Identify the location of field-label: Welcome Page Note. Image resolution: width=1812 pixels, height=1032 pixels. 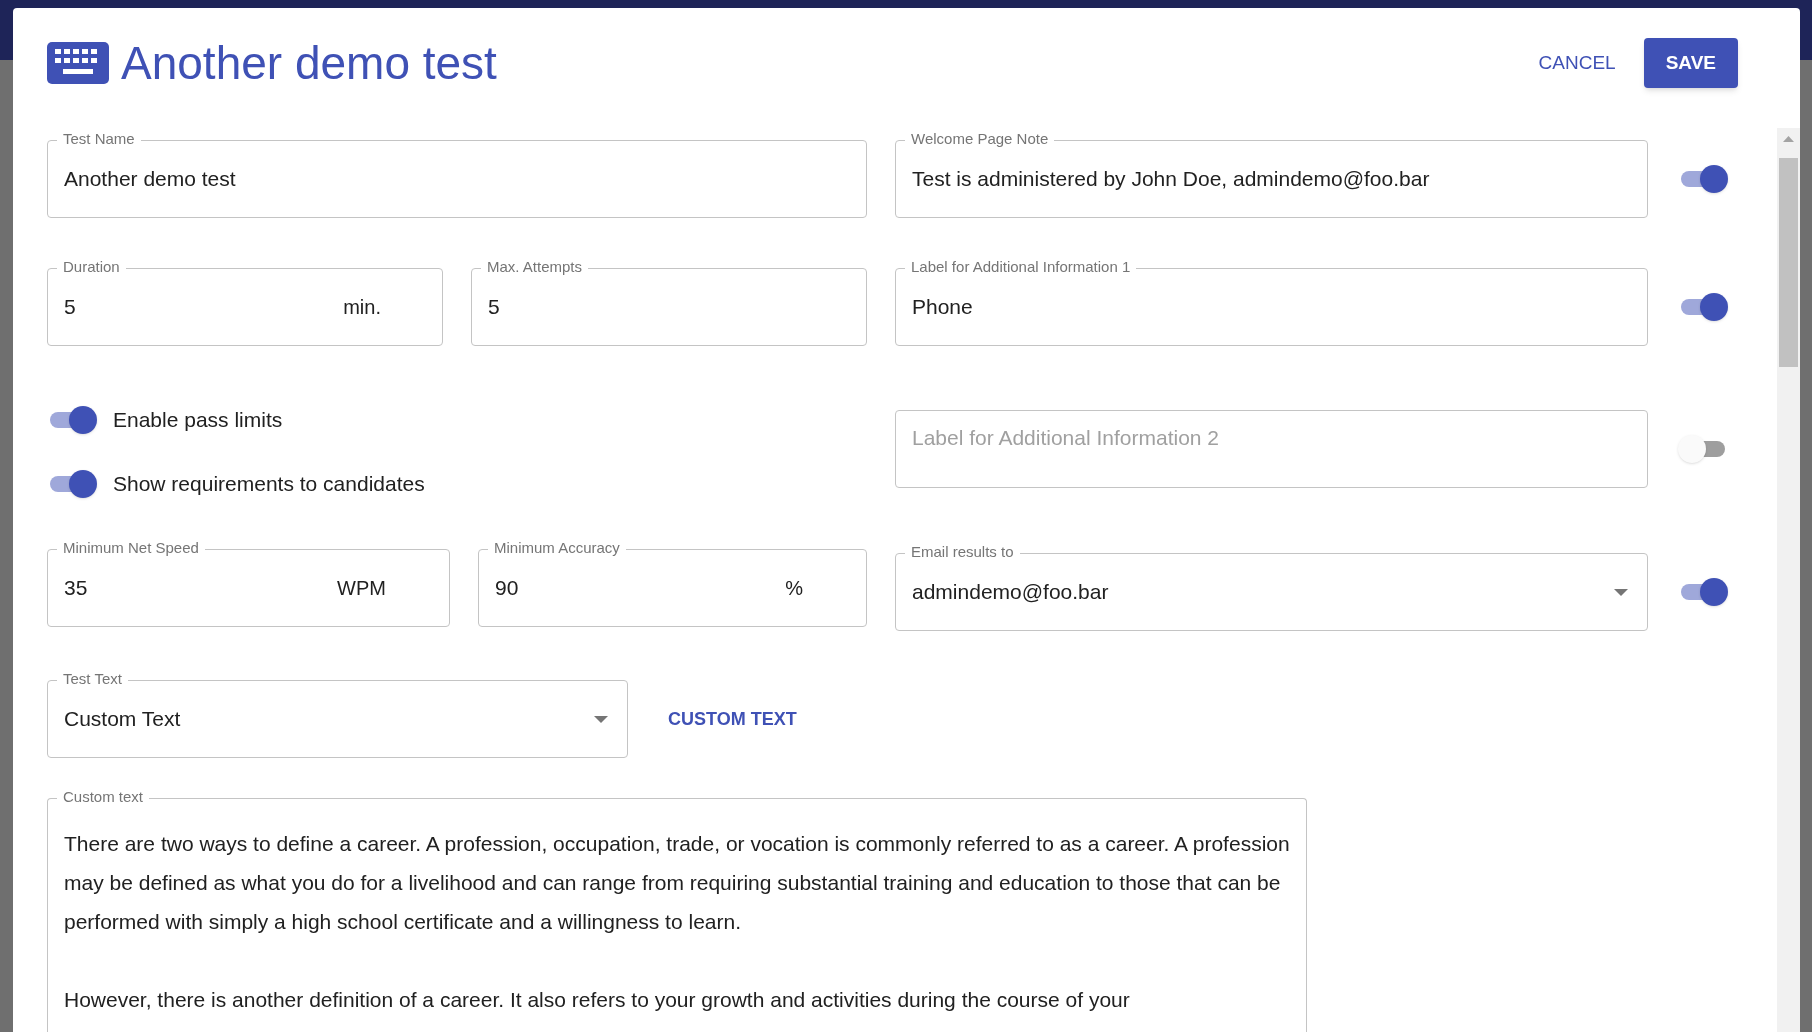
(980, 139).